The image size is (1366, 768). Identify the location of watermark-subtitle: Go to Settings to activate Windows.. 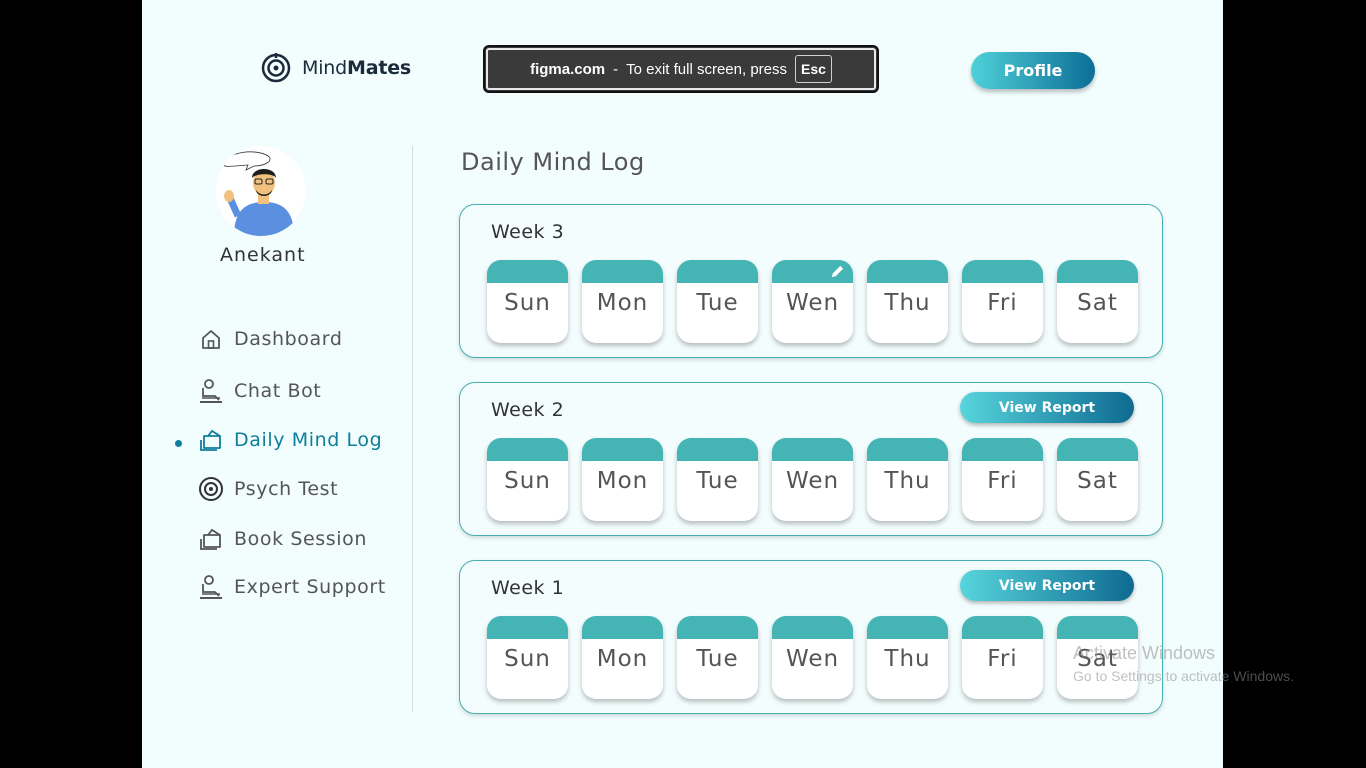
(1183, 676).